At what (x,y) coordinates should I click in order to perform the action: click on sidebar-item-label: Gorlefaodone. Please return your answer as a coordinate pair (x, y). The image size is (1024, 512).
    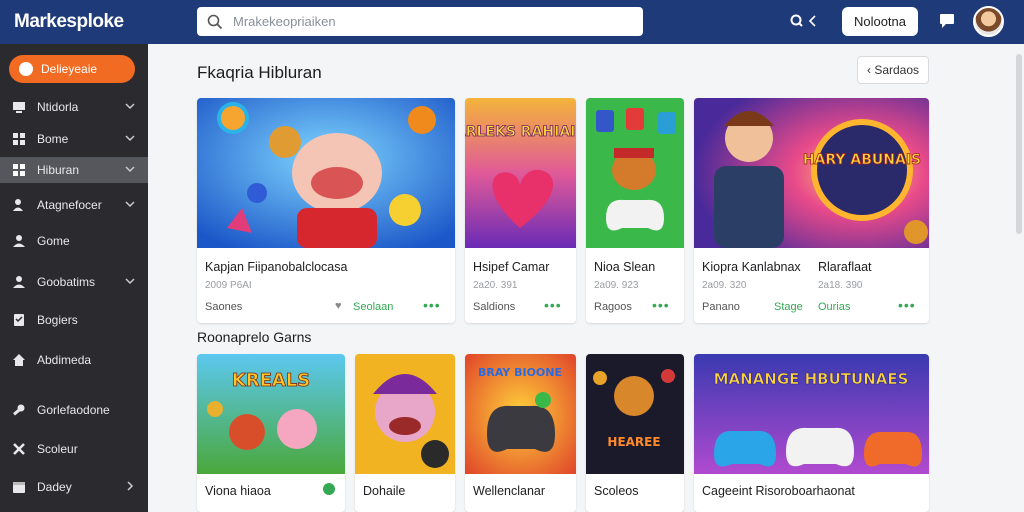
    Looking at the image, I should click on (73, 410).